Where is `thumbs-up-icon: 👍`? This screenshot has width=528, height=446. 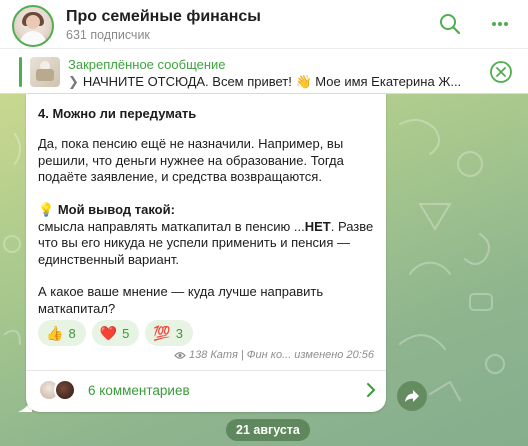
thumbs-up-icon: 👍 is located at coordinates (55, 332).